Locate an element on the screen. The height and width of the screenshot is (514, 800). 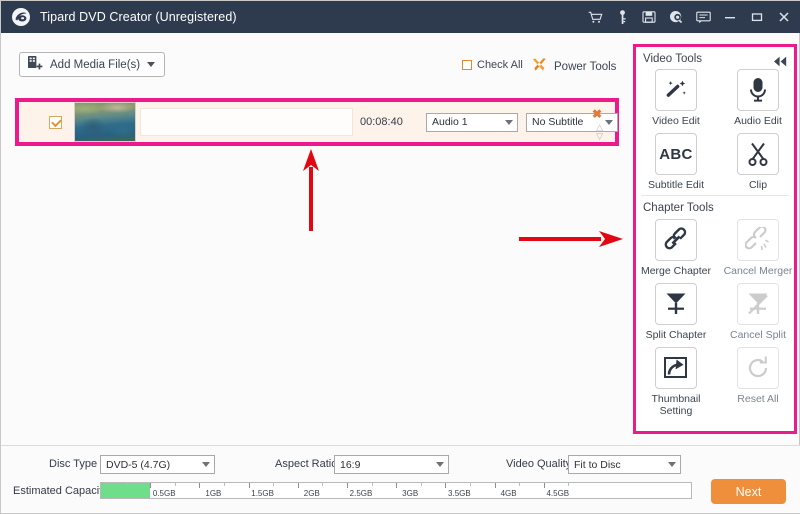
remove-row-button: ✖ is located at coordinates (597, 114).